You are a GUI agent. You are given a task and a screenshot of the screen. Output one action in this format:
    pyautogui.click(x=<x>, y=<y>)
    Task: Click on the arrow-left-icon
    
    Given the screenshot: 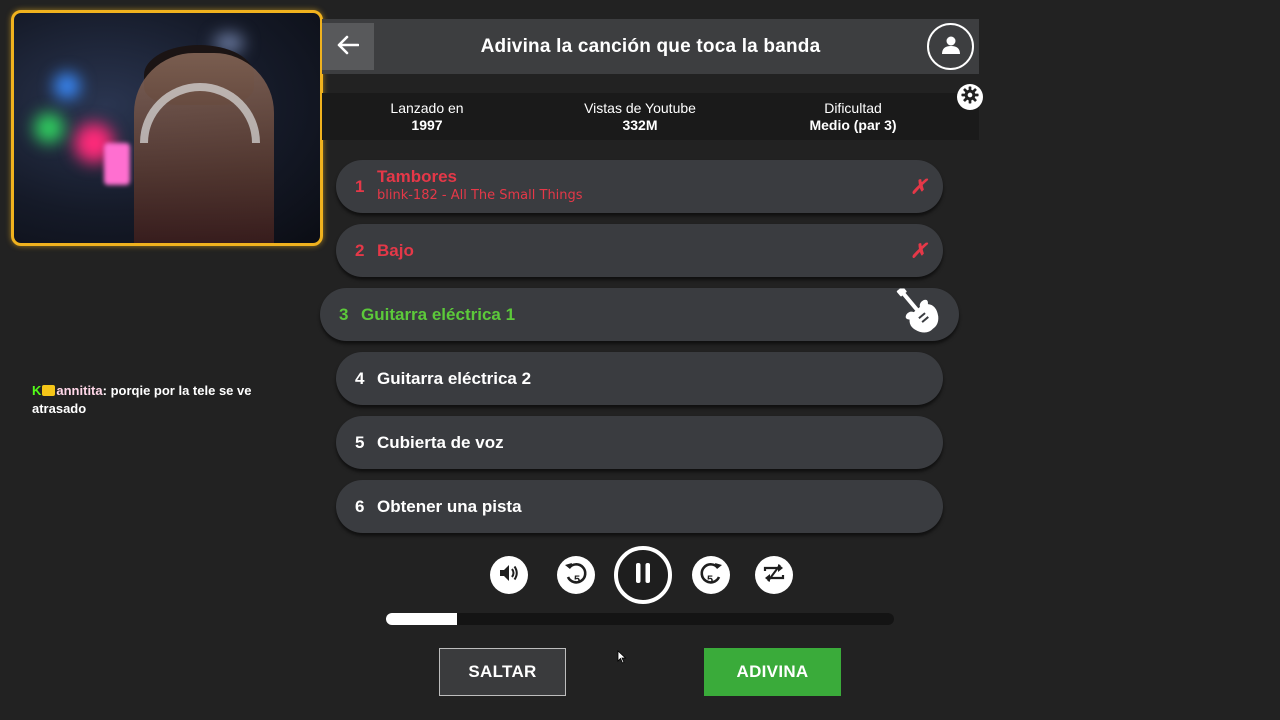 What is the action you would take?
    pyautogui.click(x=348, y=47)
    